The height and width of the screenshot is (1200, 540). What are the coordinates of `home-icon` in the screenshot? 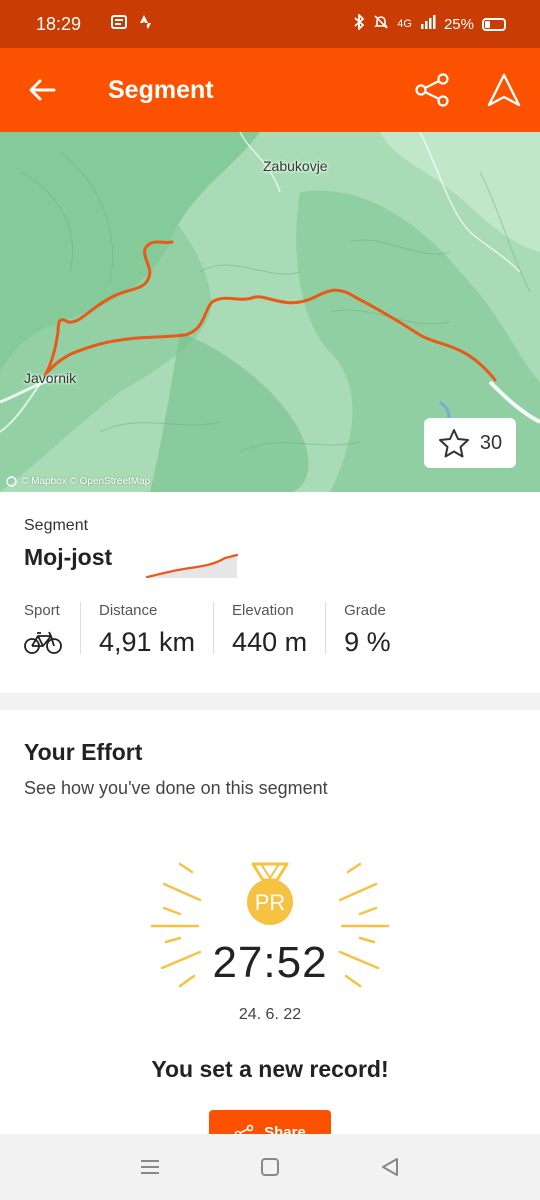 It's located at (270, 1167).